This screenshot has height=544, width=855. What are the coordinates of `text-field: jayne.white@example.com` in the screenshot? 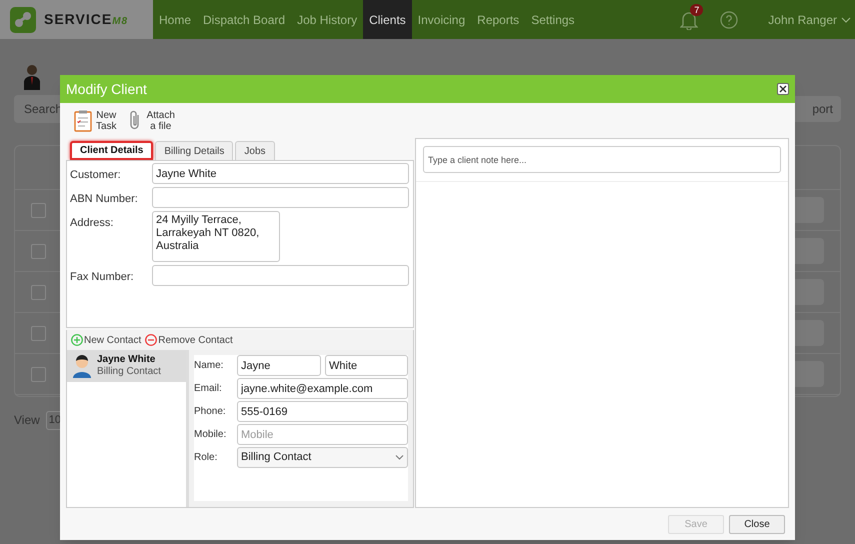 It's located at (322, 388).